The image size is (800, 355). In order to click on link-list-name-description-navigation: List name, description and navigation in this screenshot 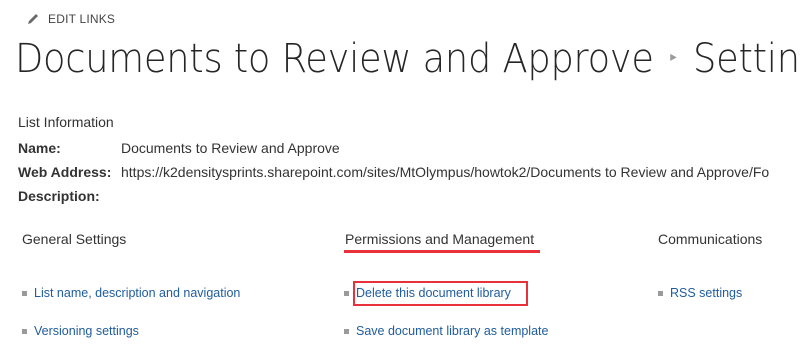, I will do `click(131, 293)`.